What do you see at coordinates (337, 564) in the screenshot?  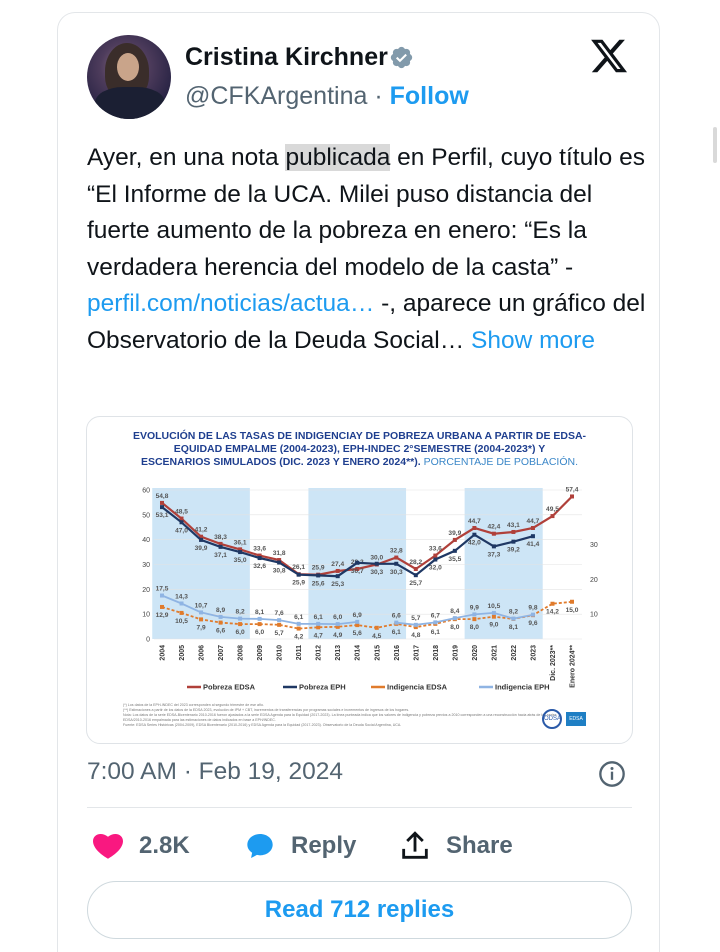 I see `data-label: 27,4` at bounding box center [337, 564].